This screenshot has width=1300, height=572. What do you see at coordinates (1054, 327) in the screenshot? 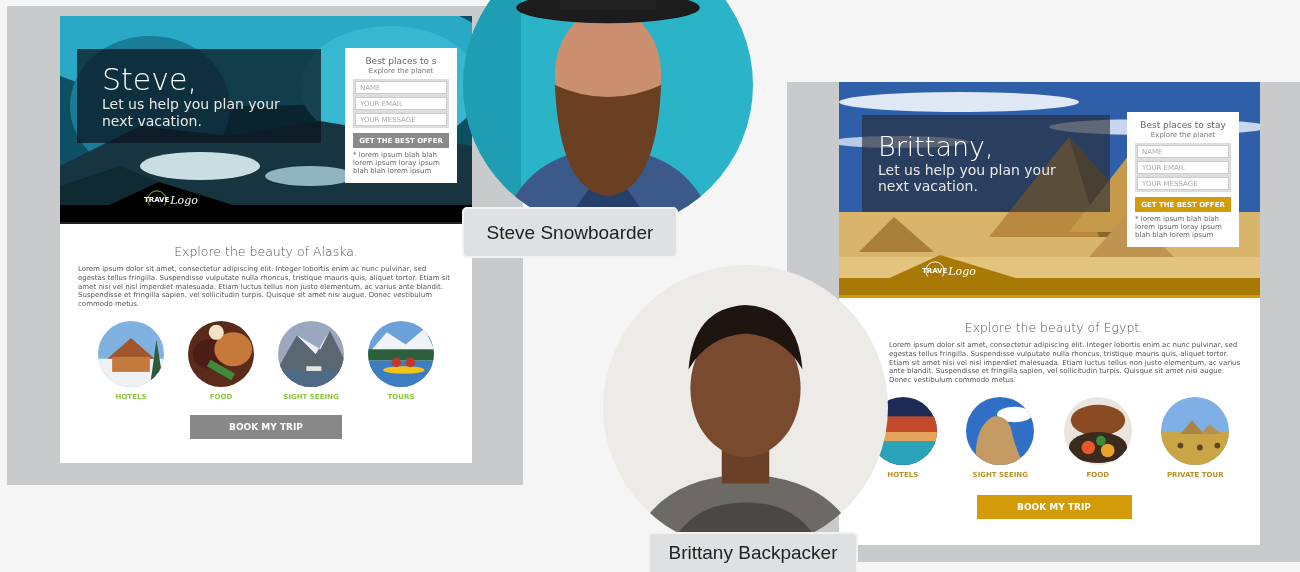
I see `section-heading: Explore the beauty of Egypt.` at bounding box center [1054, 327].